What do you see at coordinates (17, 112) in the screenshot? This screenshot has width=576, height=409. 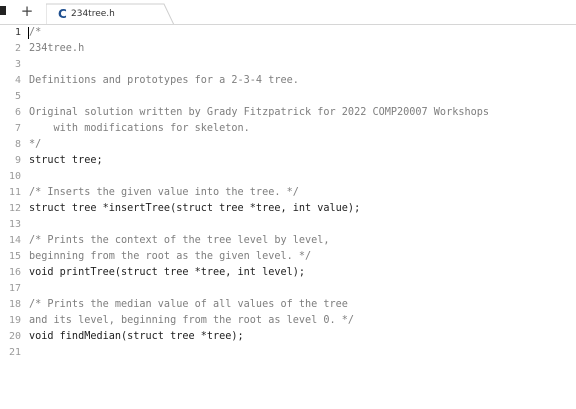 I see `line-number: 6` at bounding box center [17, 112].